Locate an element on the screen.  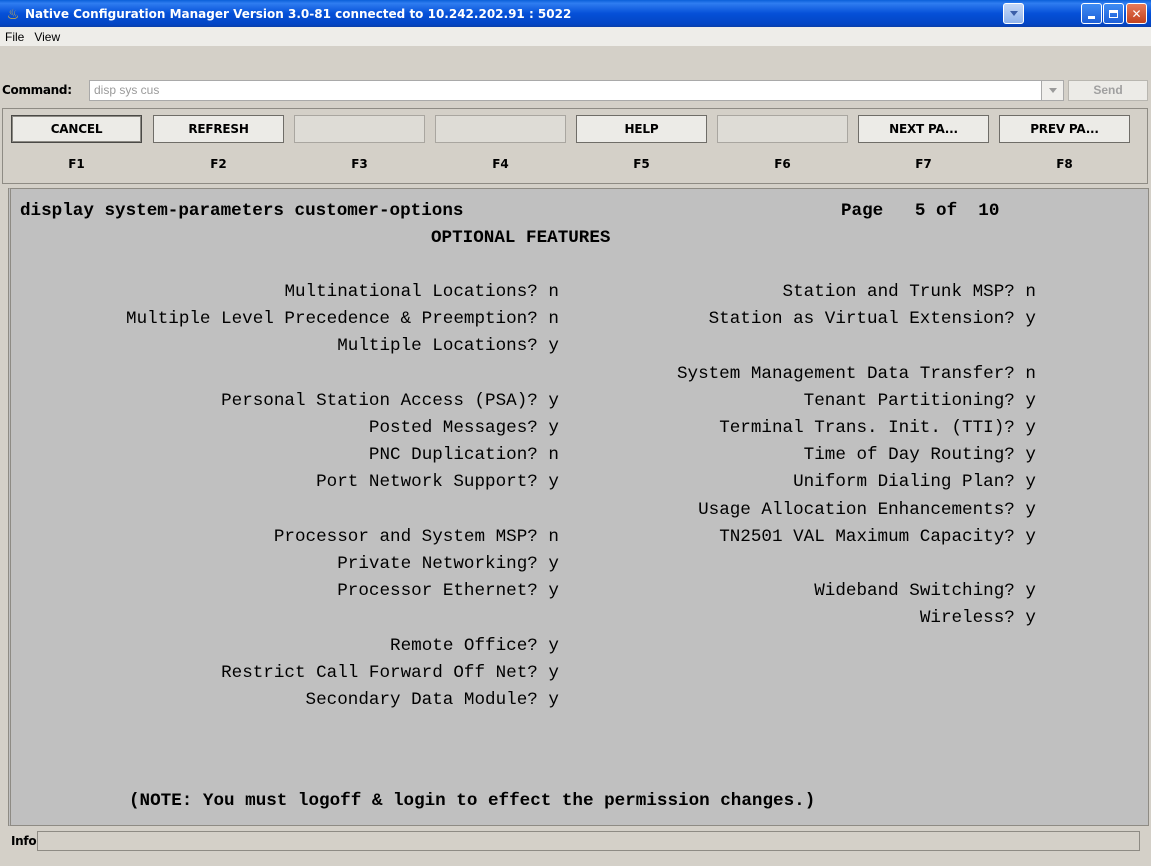
left-option-label: Private Networking? is located at coordinates (437, 564).